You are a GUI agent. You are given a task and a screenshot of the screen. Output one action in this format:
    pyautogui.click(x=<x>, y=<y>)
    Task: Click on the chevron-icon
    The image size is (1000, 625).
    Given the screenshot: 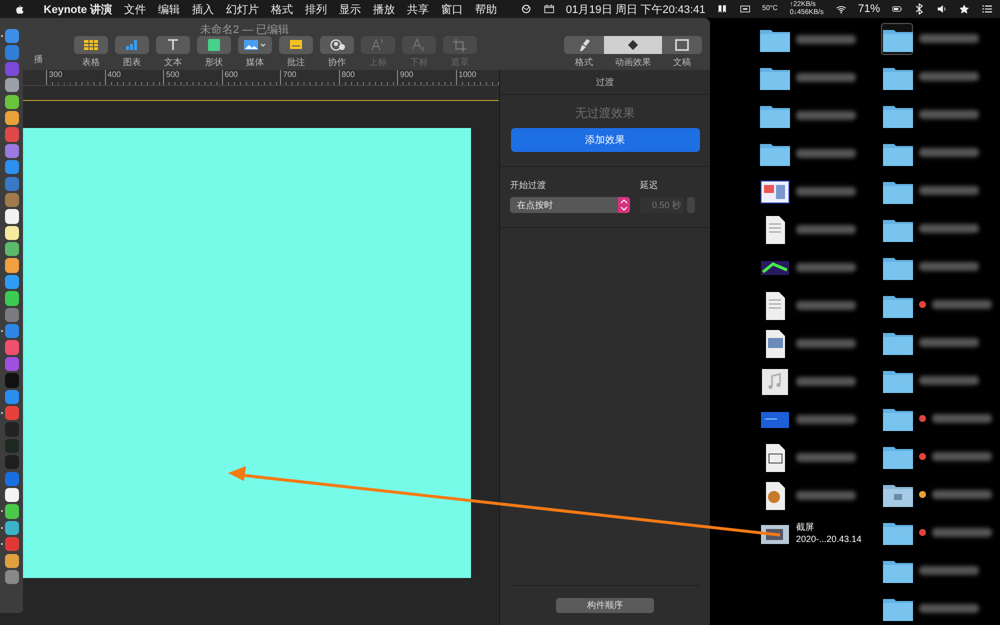 What is the action you would take?
    pyautogui.click(x=624, y=205)
    